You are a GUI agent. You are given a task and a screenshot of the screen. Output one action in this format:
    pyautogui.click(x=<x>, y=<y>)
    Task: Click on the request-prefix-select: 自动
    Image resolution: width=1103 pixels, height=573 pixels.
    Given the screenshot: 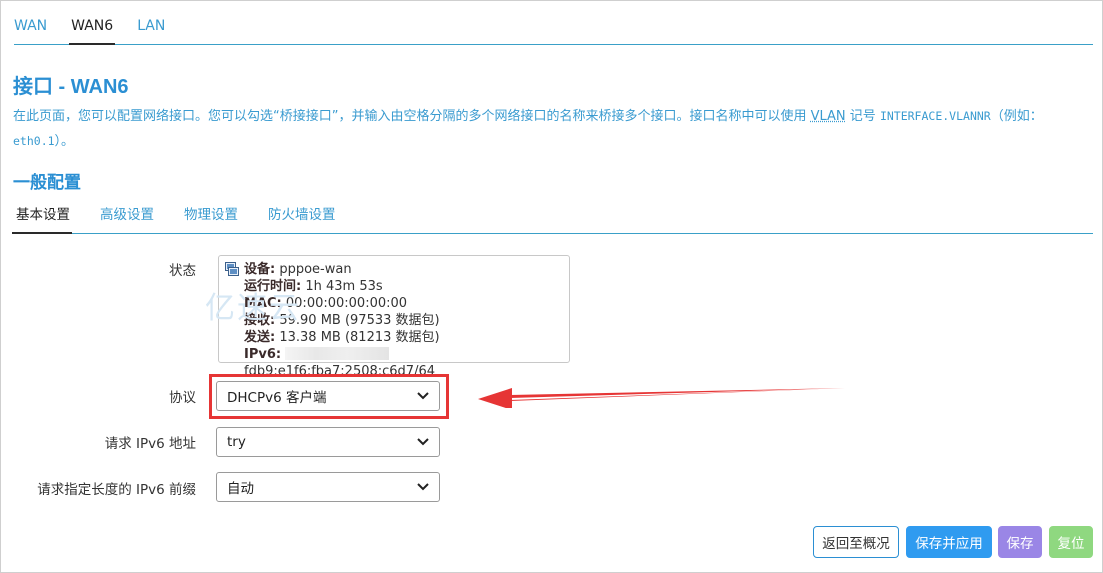 What is the action you would take?
    pyautogui.click(x=328, y=487)
    